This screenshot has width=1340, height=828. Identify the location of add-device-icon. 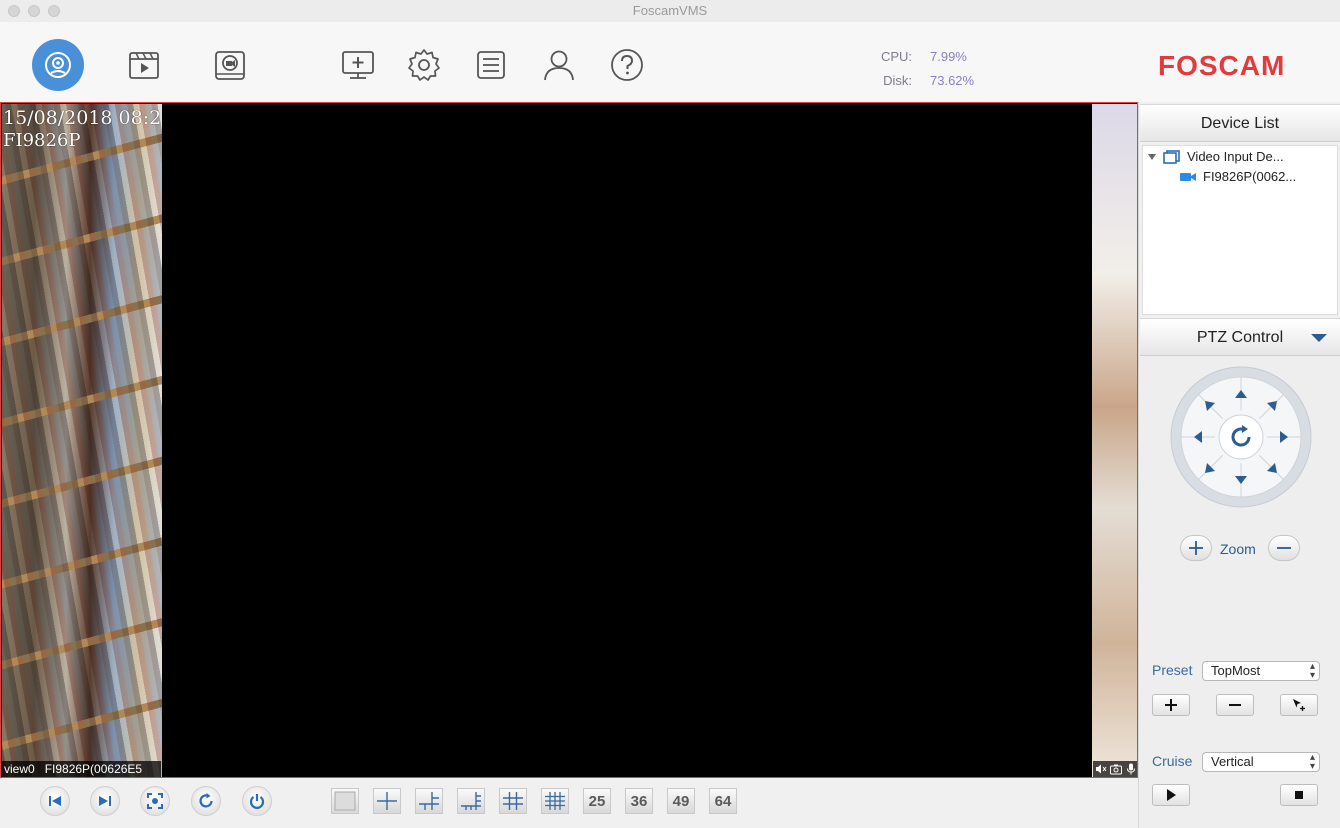
(358, 65).